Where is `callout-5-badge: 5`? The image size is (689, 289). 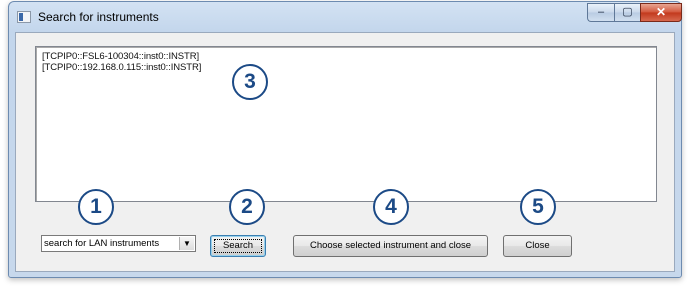
callout-5-badge: 5 is located at coordinates (538, 207).